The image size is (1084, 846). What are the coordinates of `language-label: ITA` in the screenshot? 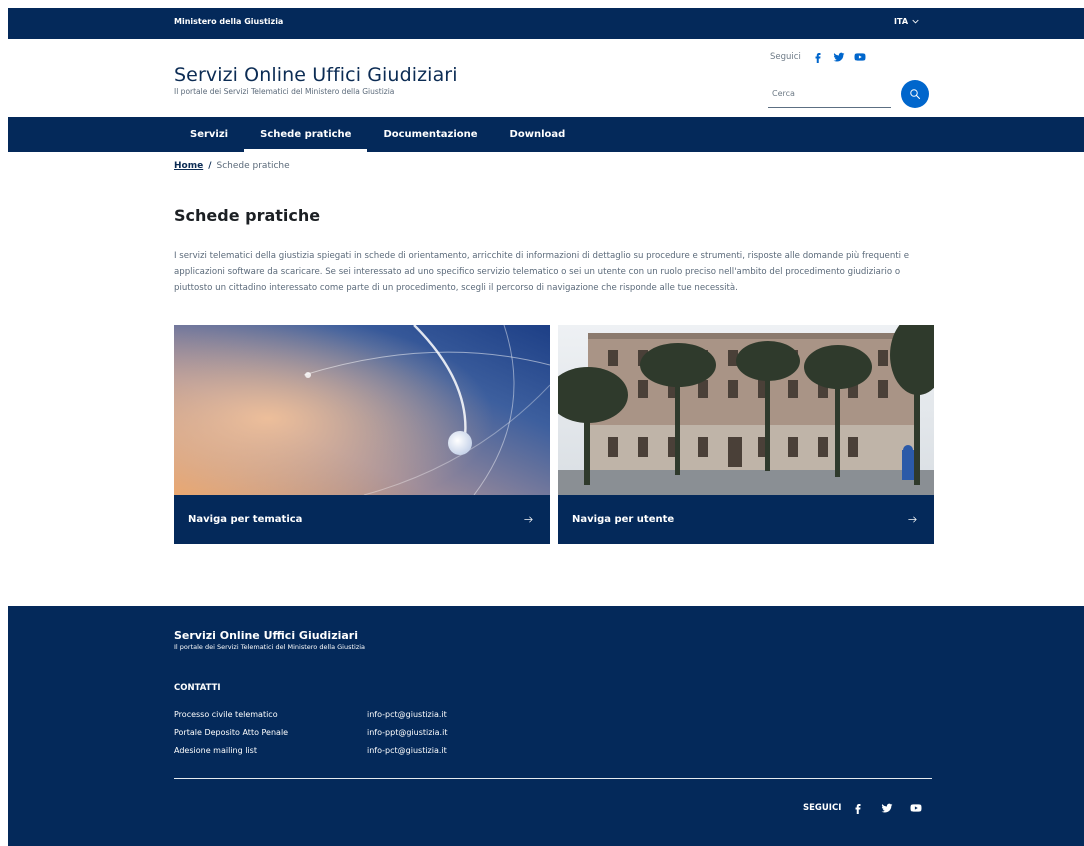 It's located at (901, 21).